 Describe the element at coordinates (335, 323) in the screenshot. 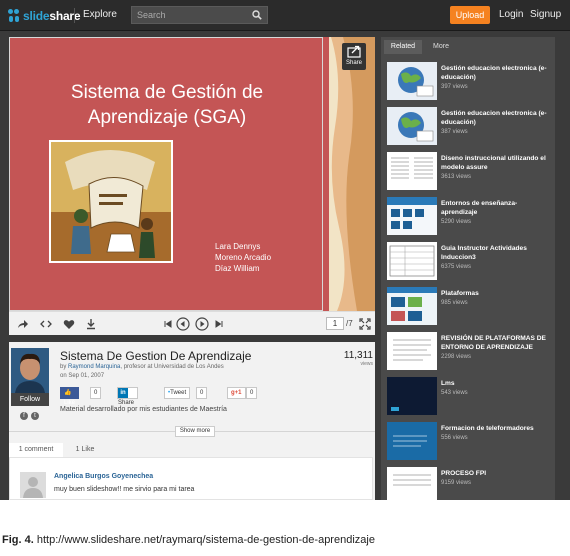

I see `page-number-input: 1` at that location.